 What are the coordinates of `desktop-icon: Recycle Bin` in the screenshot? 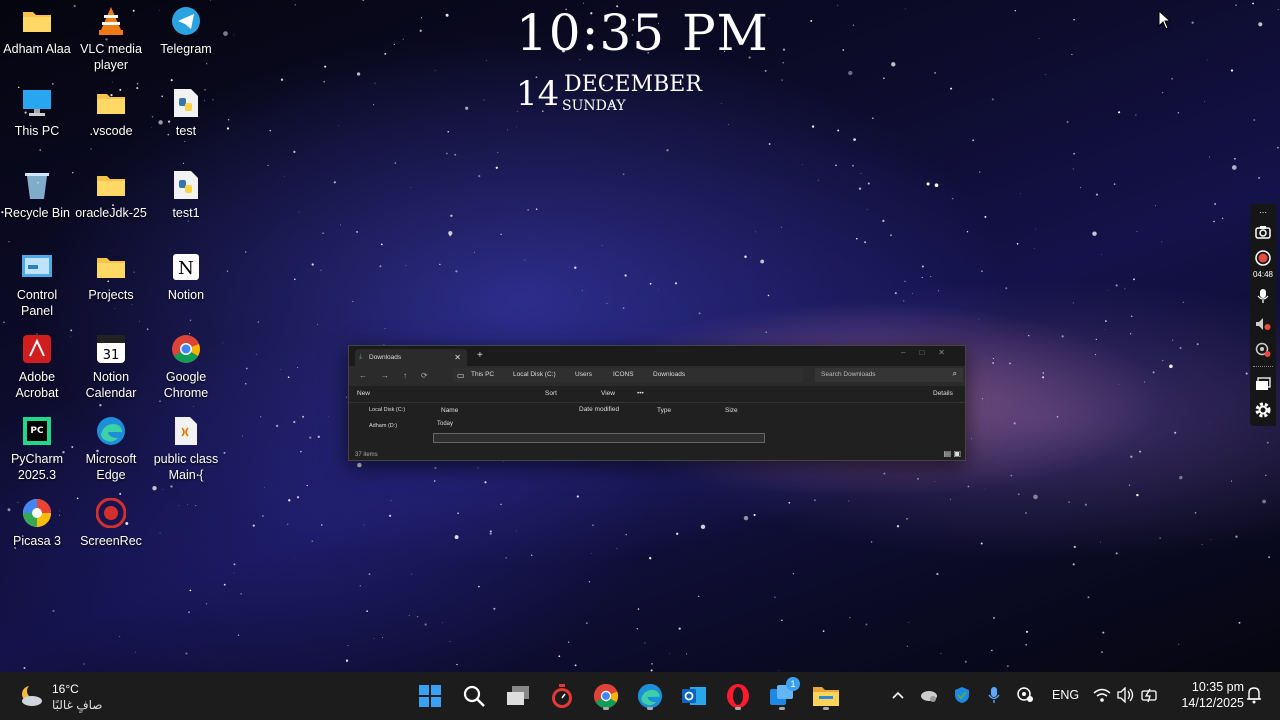 It's located at (37, 195).